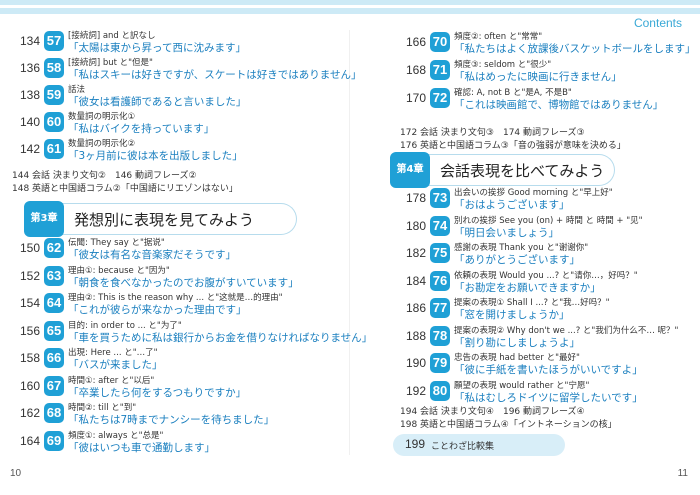  Describe the element at coordinates (415, 390) in the screenshot. I see `toc-page-number: 192` at that location.